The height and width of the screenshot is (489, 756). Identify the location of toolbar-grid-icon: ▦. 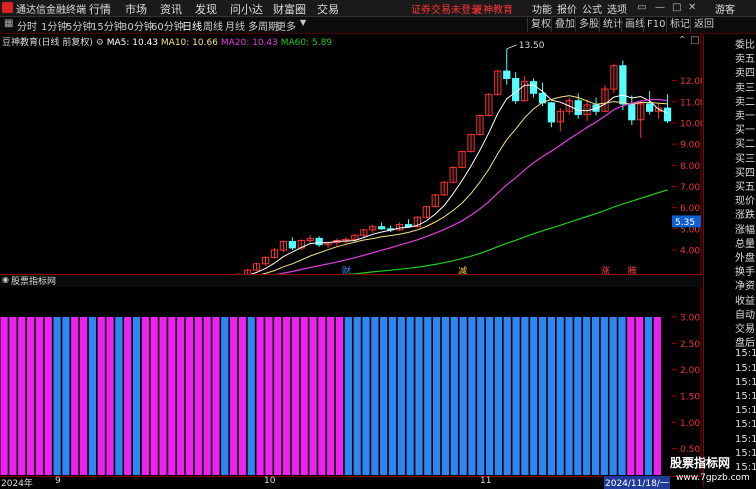
(8, 23).